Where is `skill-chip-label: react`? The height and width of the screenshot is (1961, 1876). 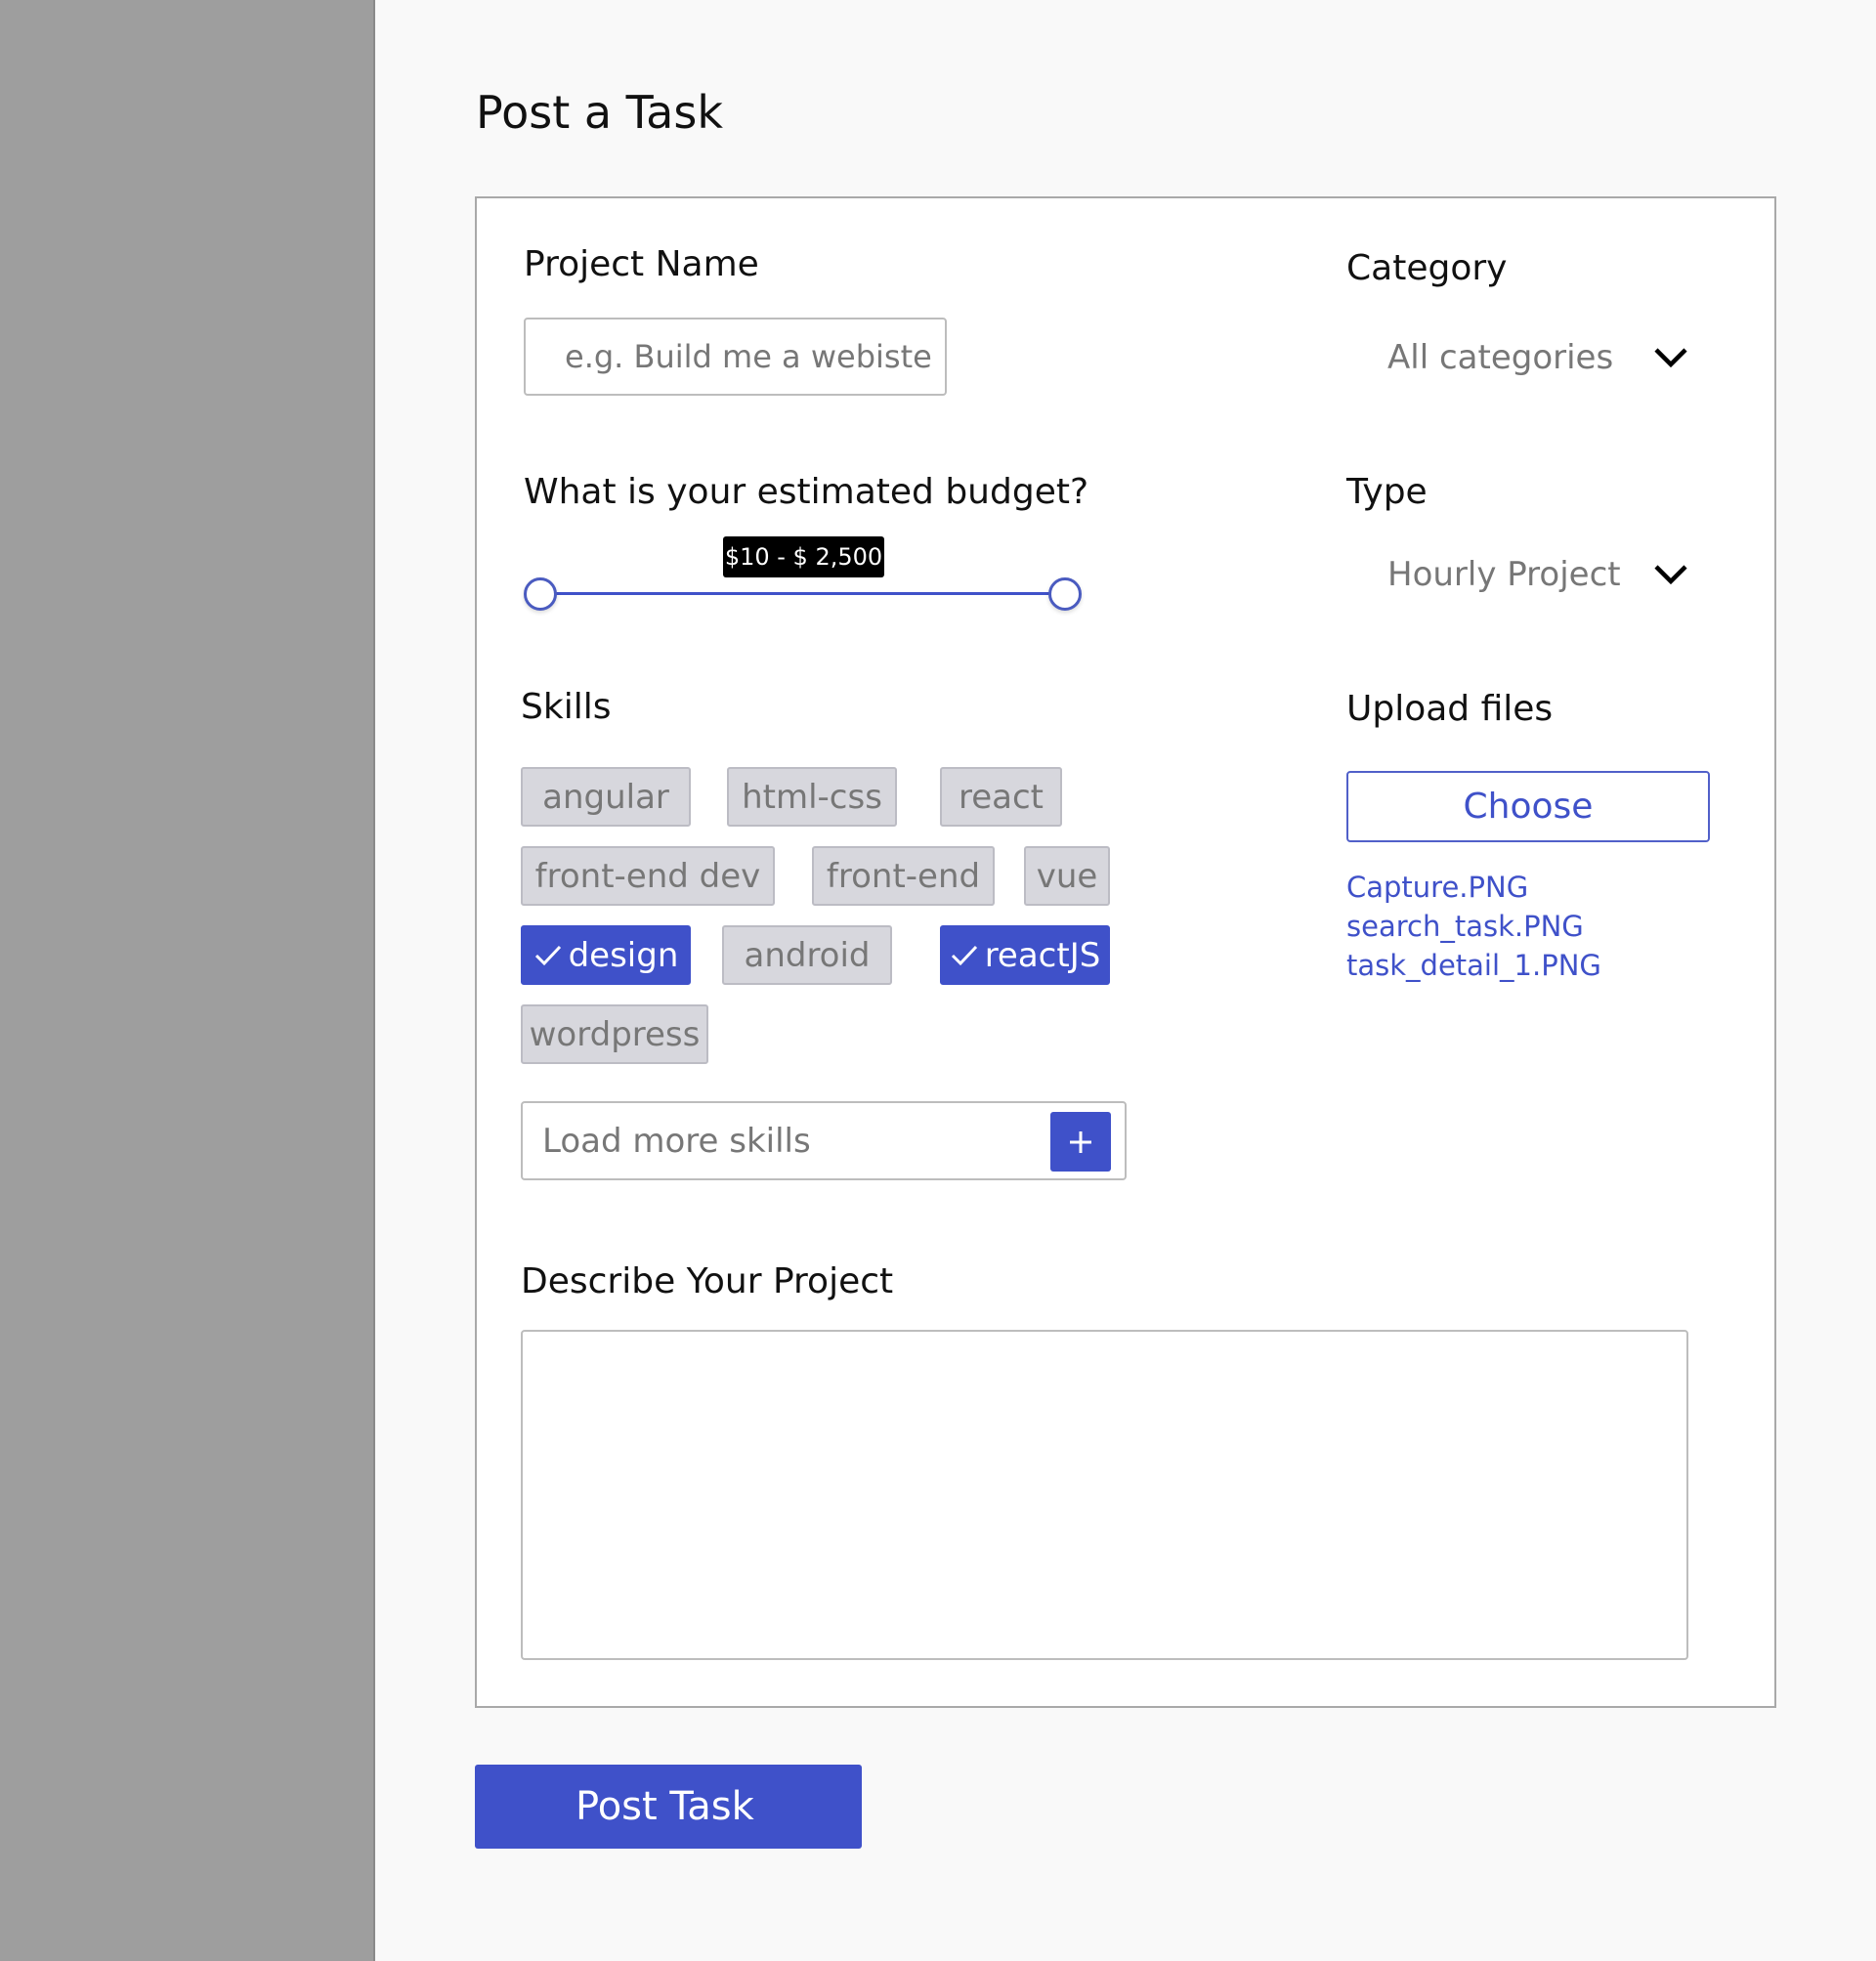
skill-chip-label: react is located at coordinates (1001, 797).